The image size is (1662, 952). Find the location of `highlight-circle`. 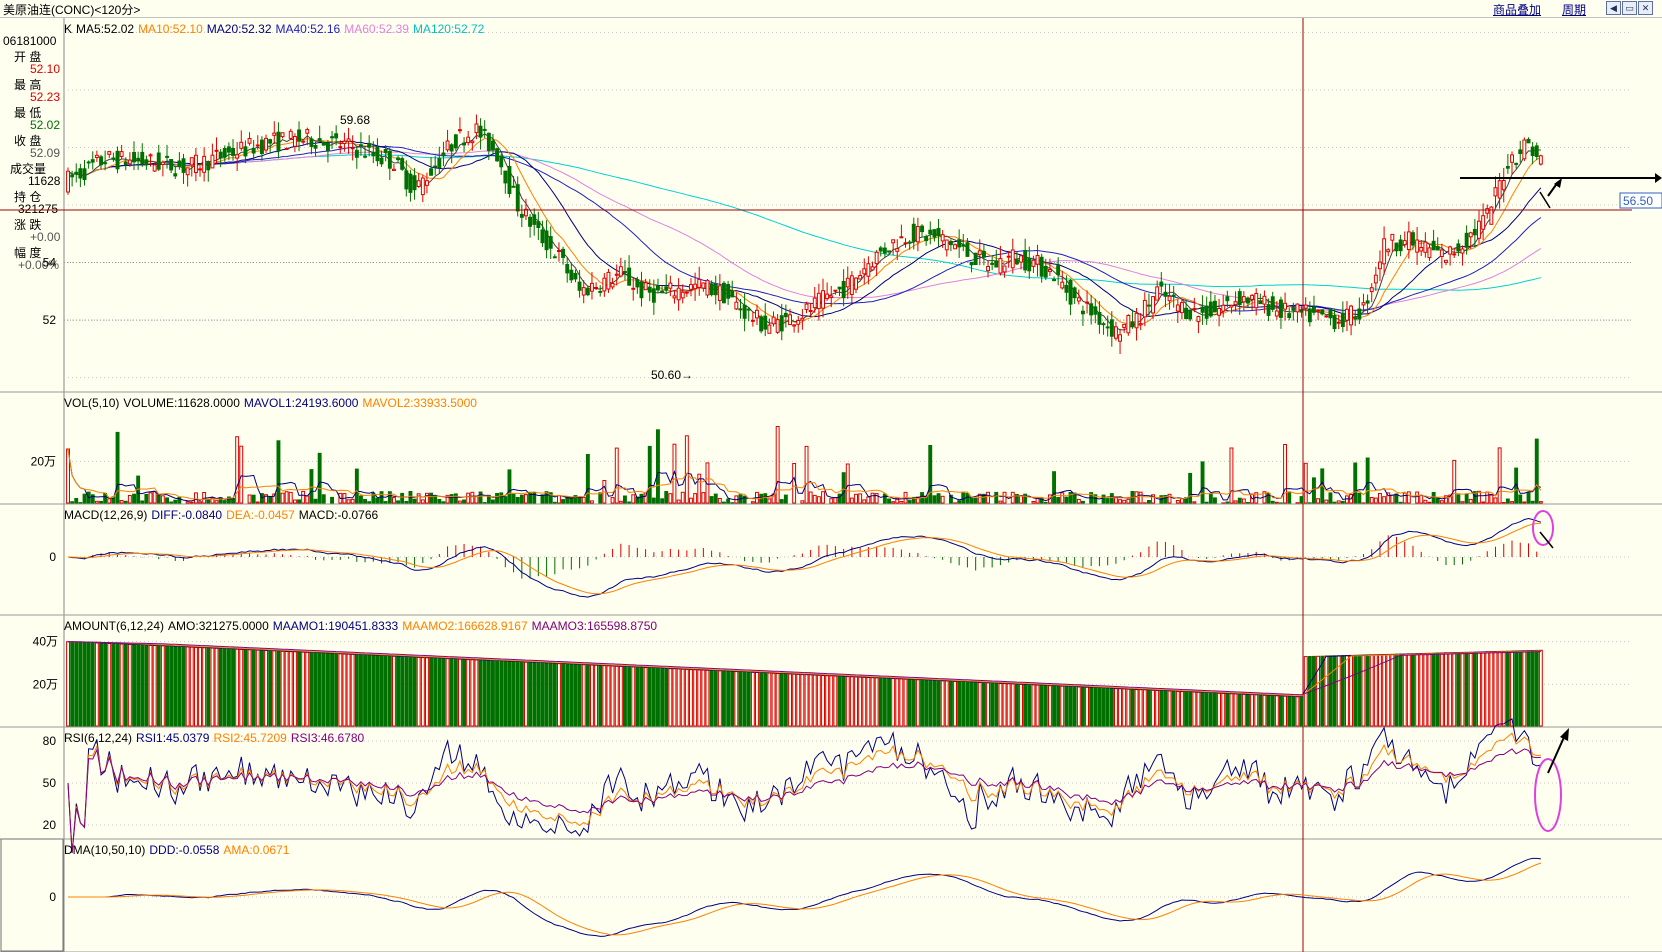

highlight-circle is located at coordinates (1548, 795).